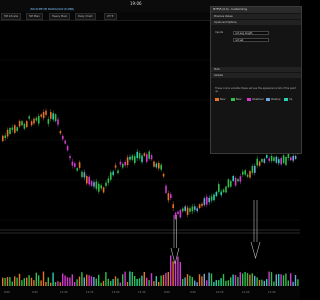 The height and width of the screenshot is (300, 320). Describe the element at coordinates (60, 16) in the screenshot. I see `tab-heavy-main: Heavy Main` at that location.